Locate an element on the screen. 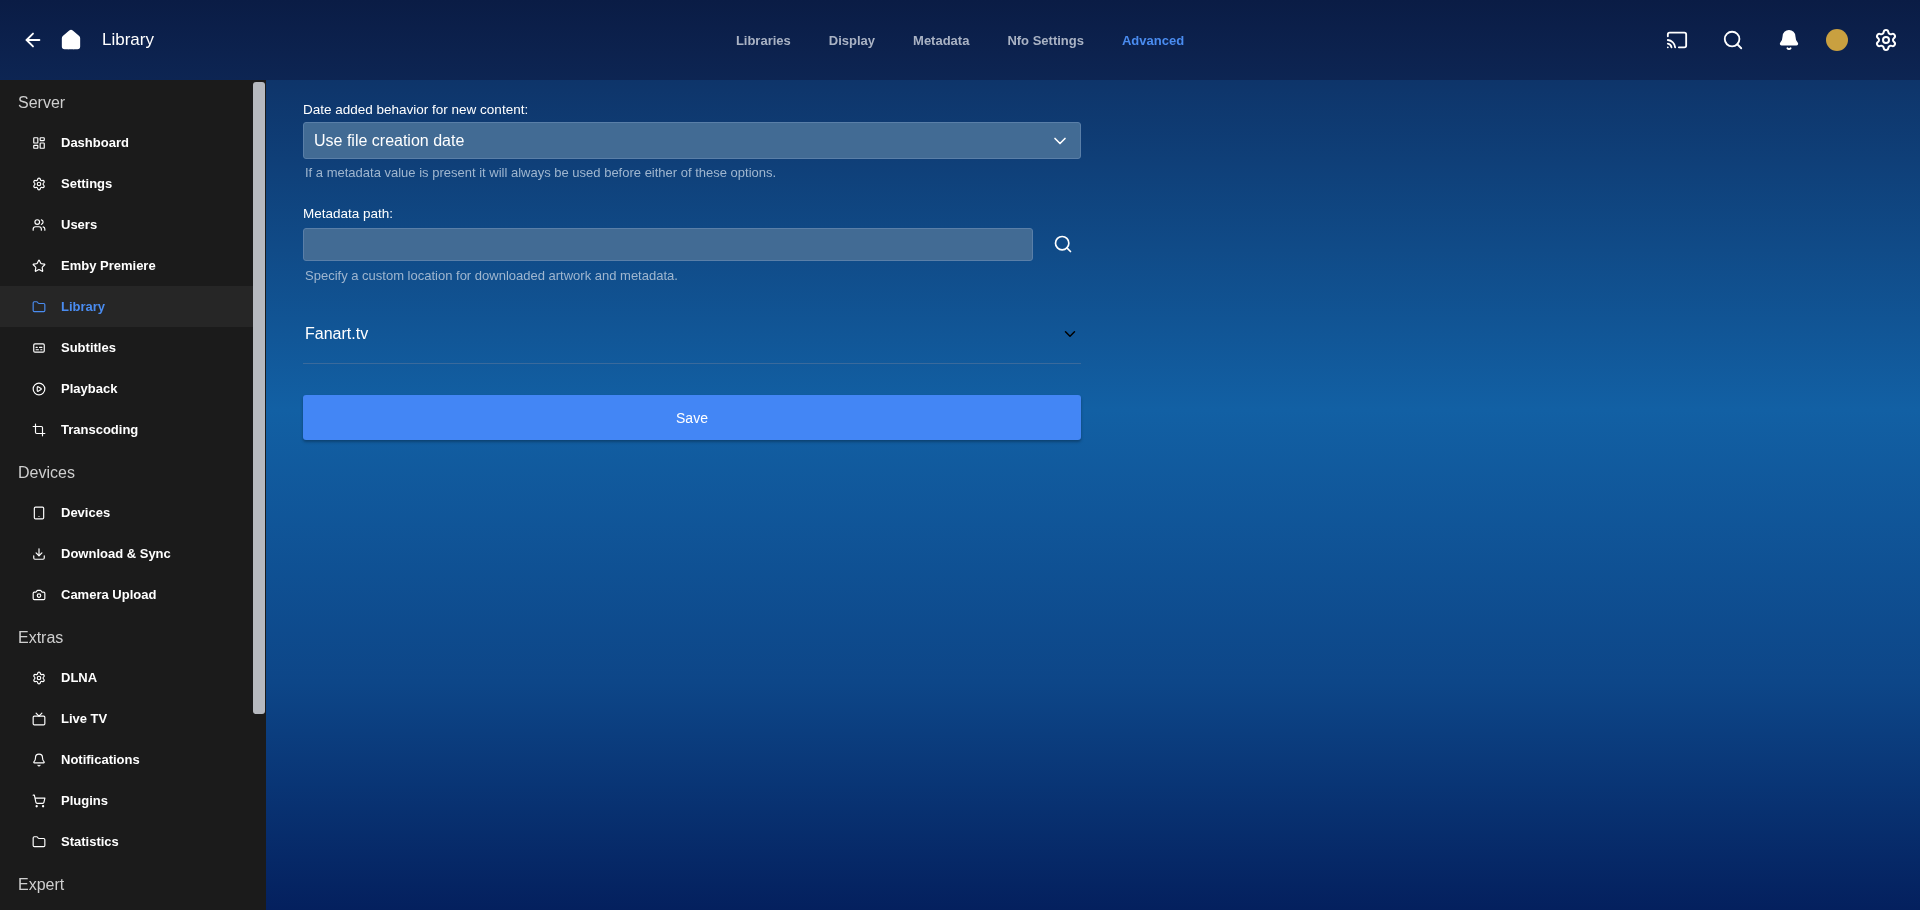 This screenshot has width=1920, height=910. sidebar-item: Emby Premiere is located at coordinates (126, 265).